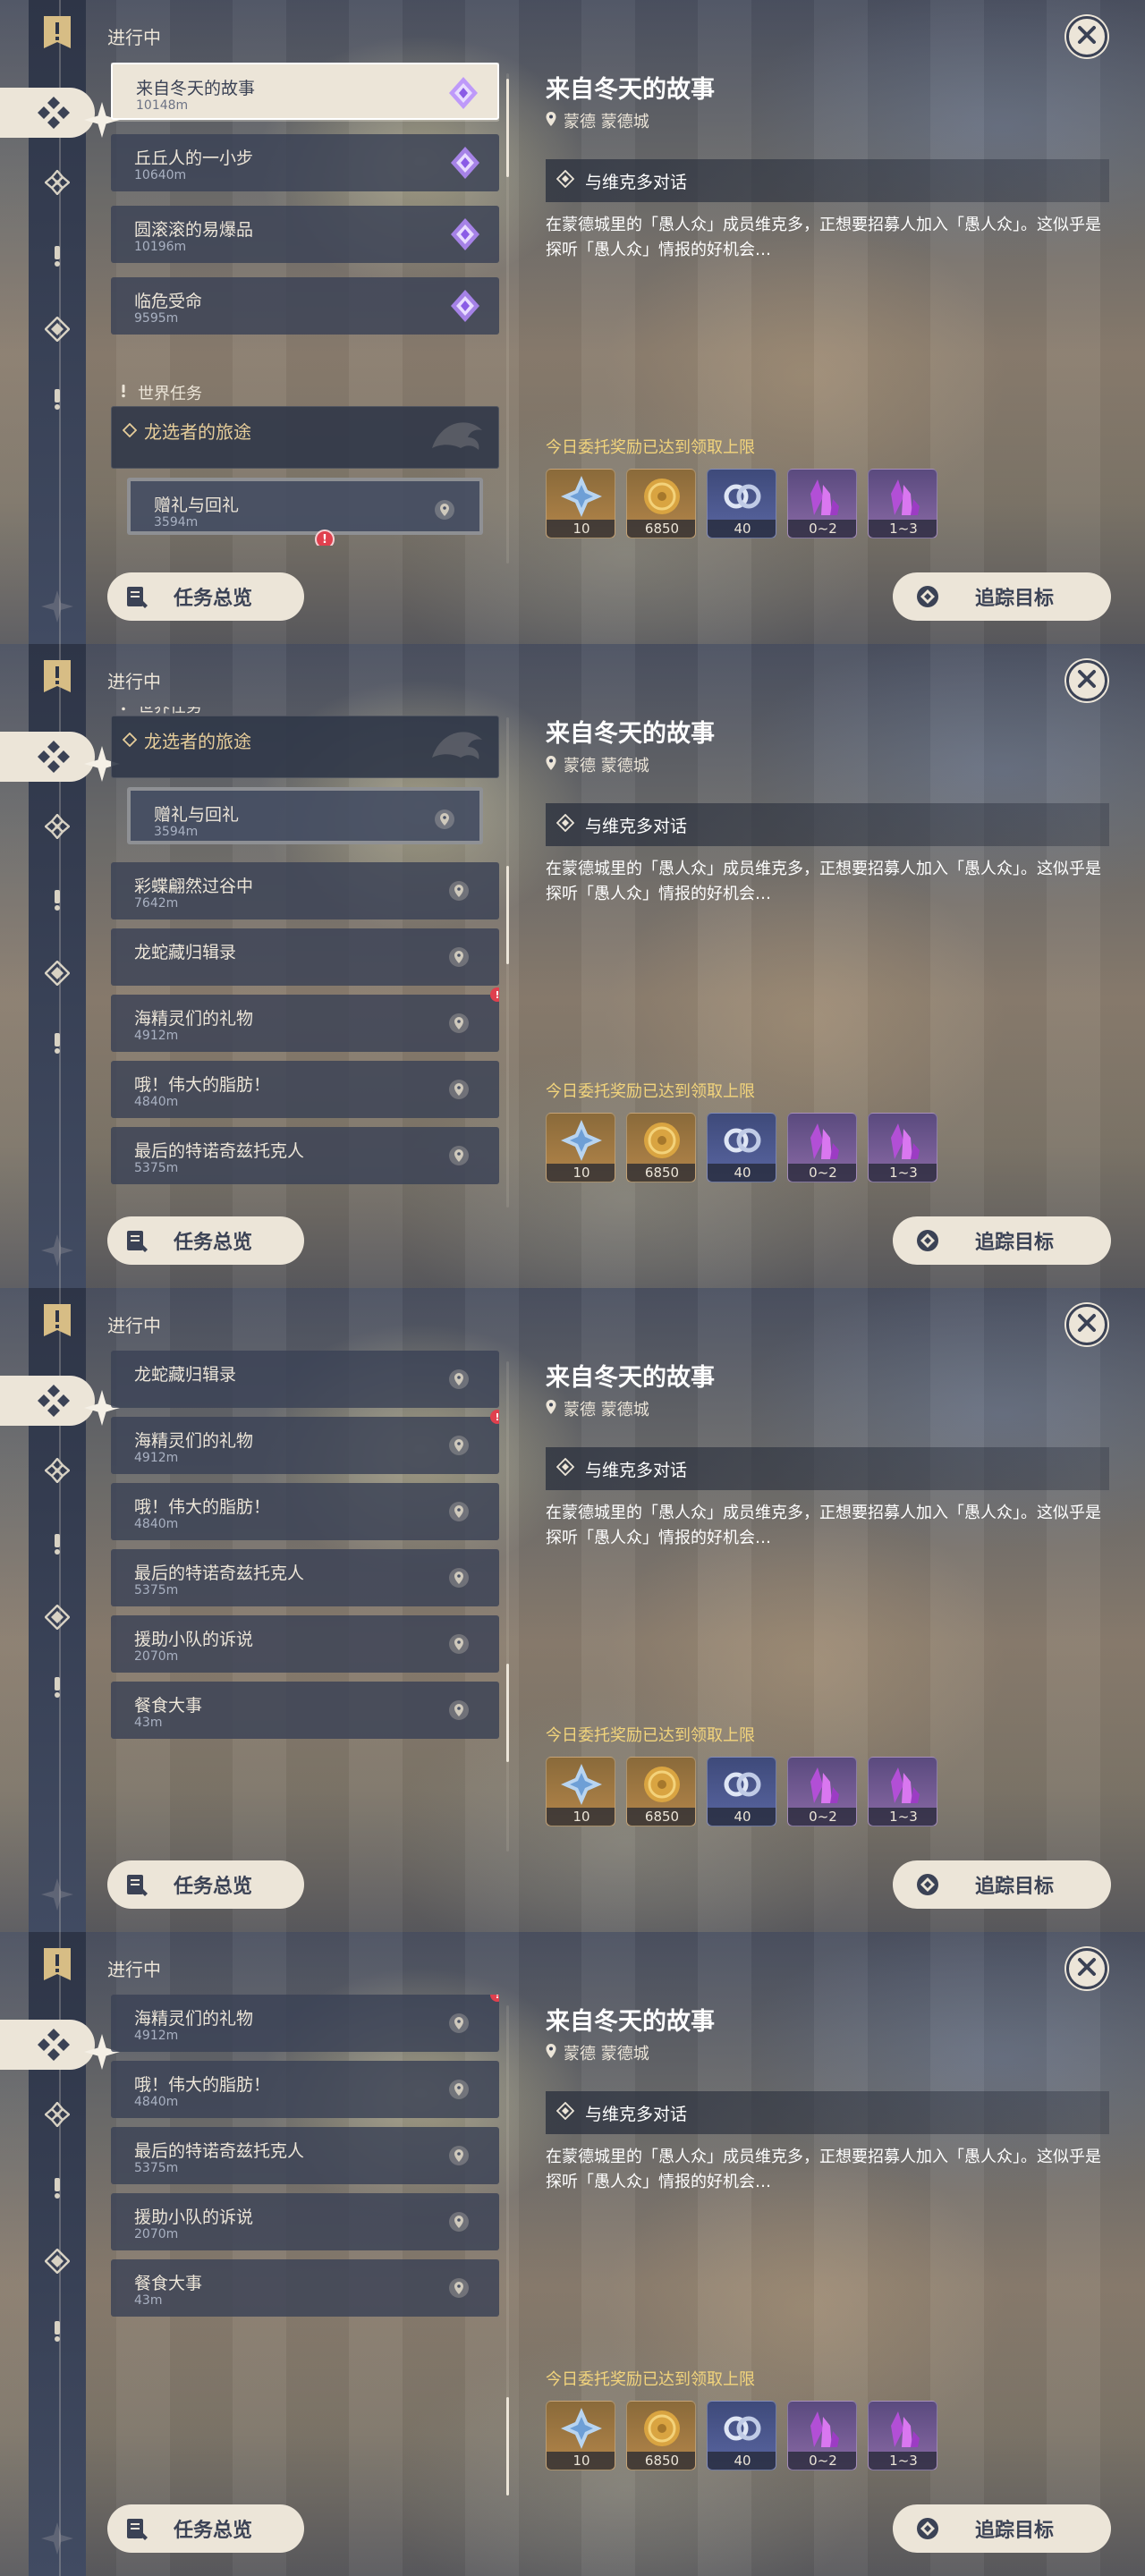 The height and width of the screenshot is (2576, 1145). I want to click on quest-item: 临危受命 9595m, so click(305, 306).